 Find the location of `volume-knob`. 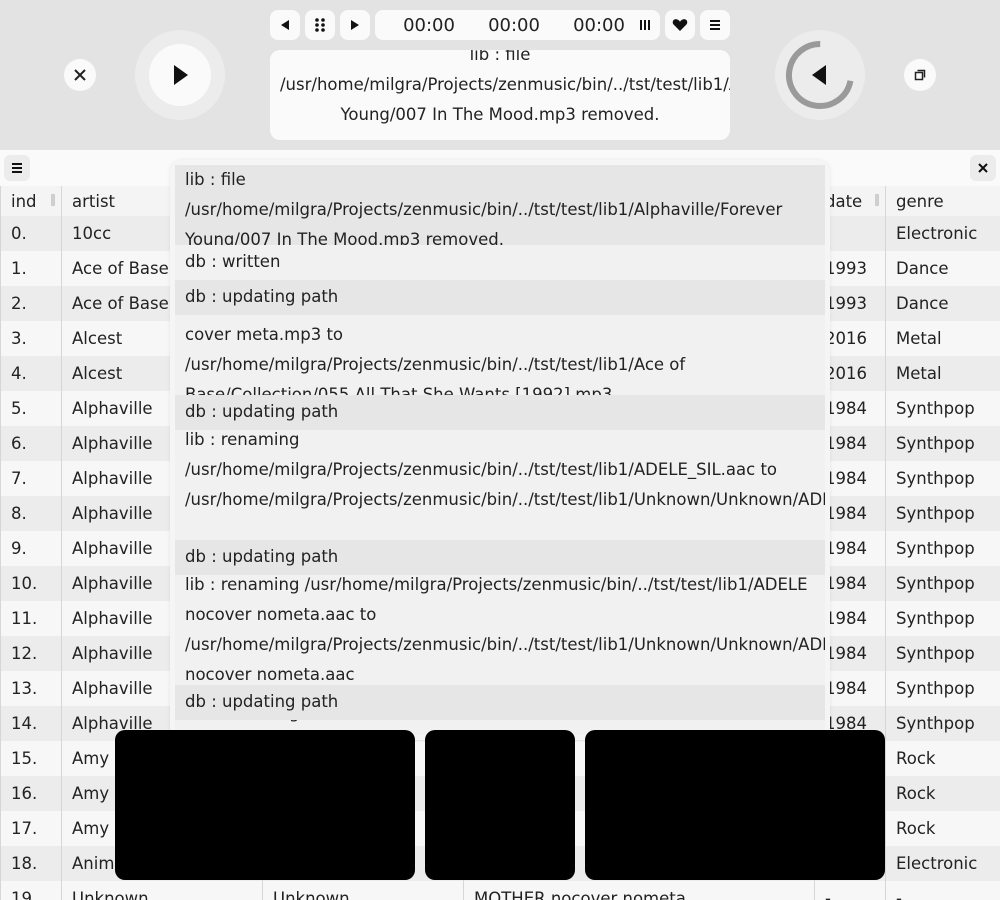

volume-knob is located at coordinates (820, 75).